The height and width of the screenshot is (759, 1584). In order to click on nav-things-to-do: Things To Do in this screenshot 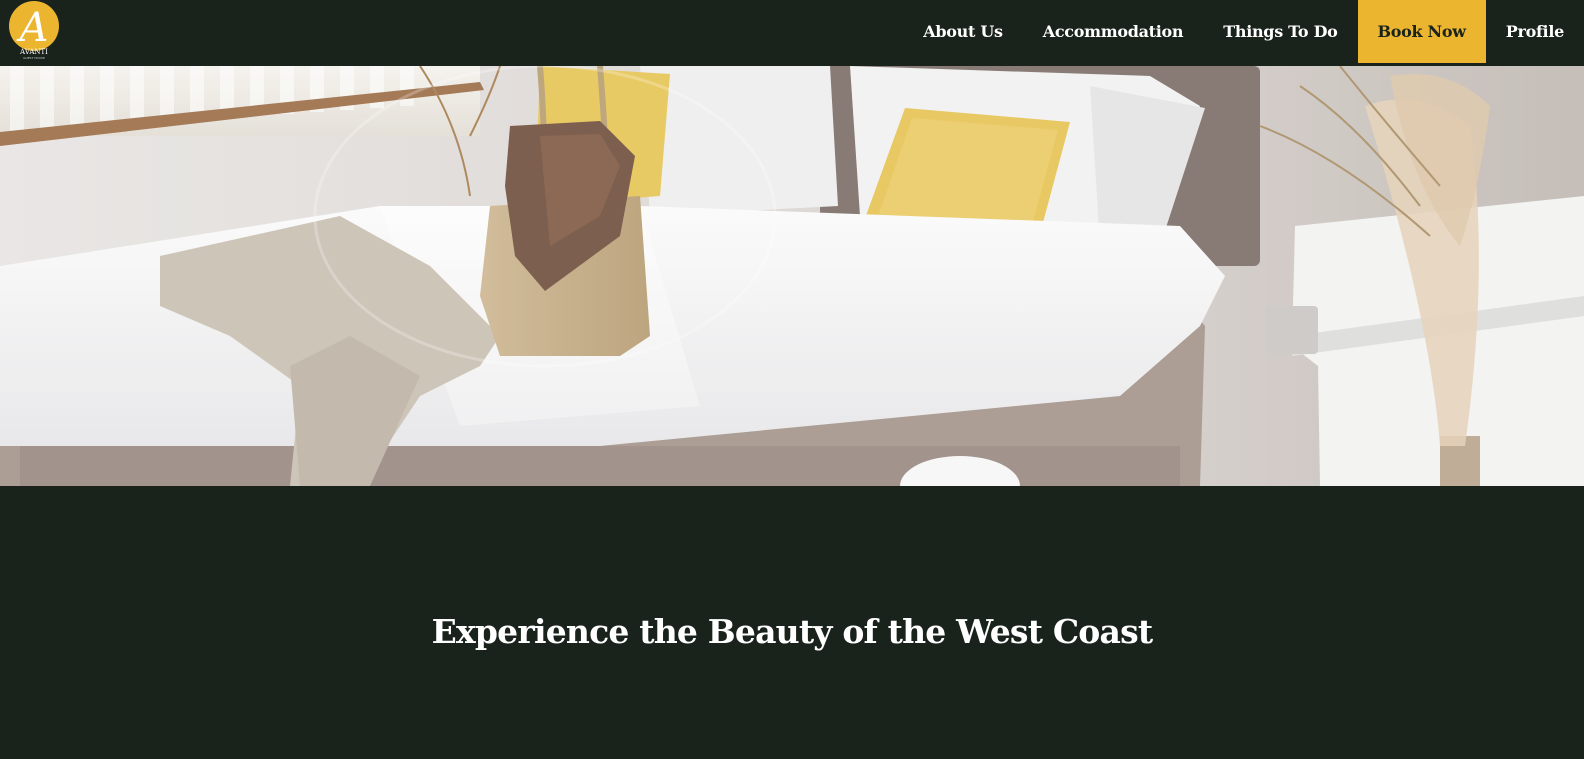, I will do `click(1280, 31)`.